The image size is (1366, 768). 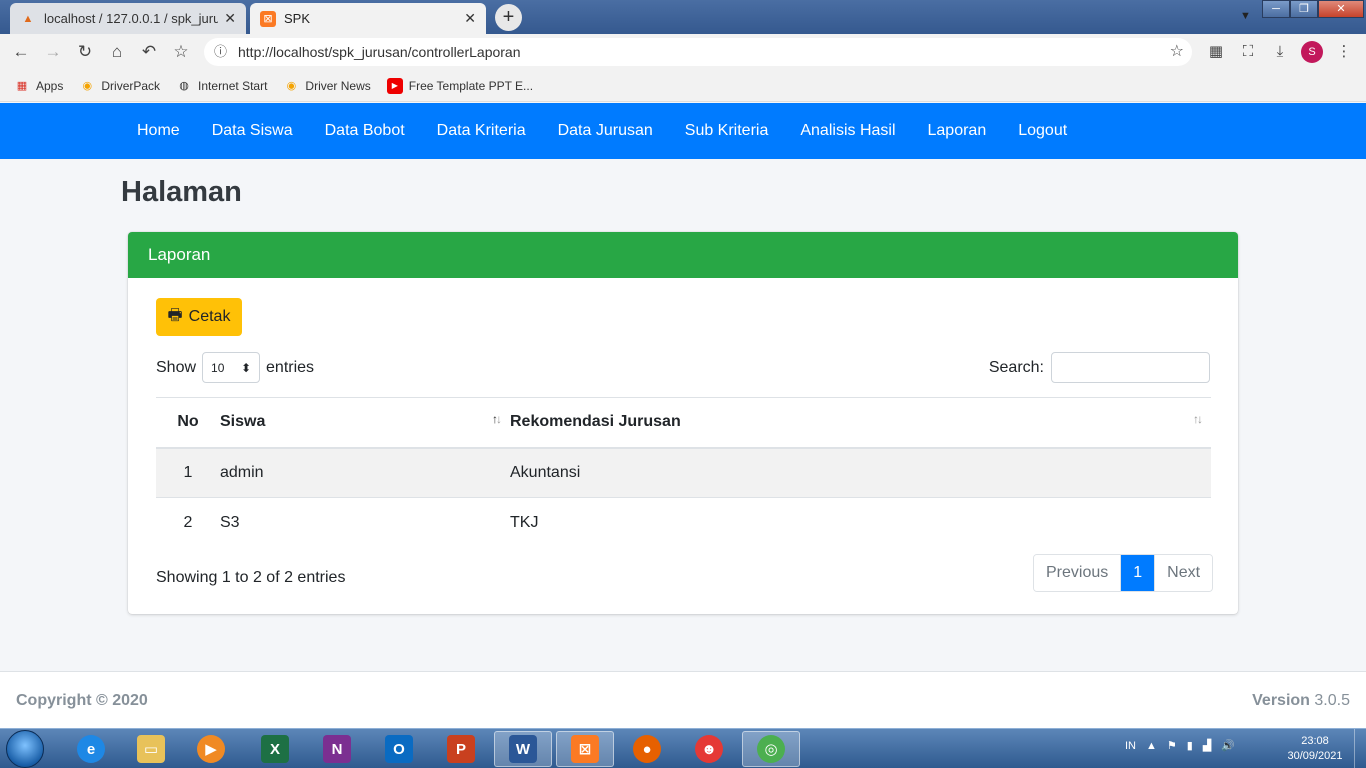 I want to click on taskbar-internet-explorer: e, so click(x=91, y=749).